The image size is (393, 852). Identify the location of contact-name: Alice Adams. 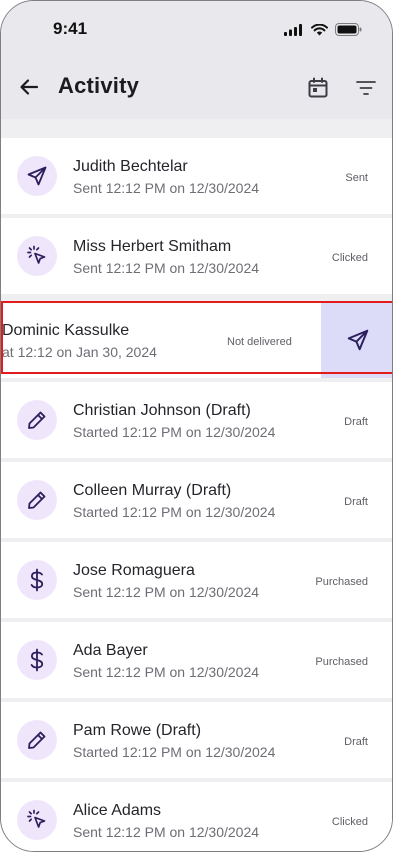
(117, 810).